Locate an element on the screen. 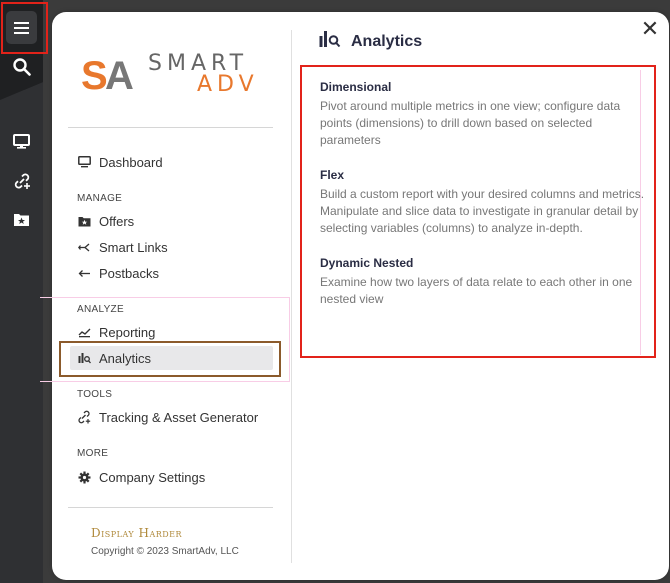  nav-smart-links: Smart Links is located at coordinates (122, 247).